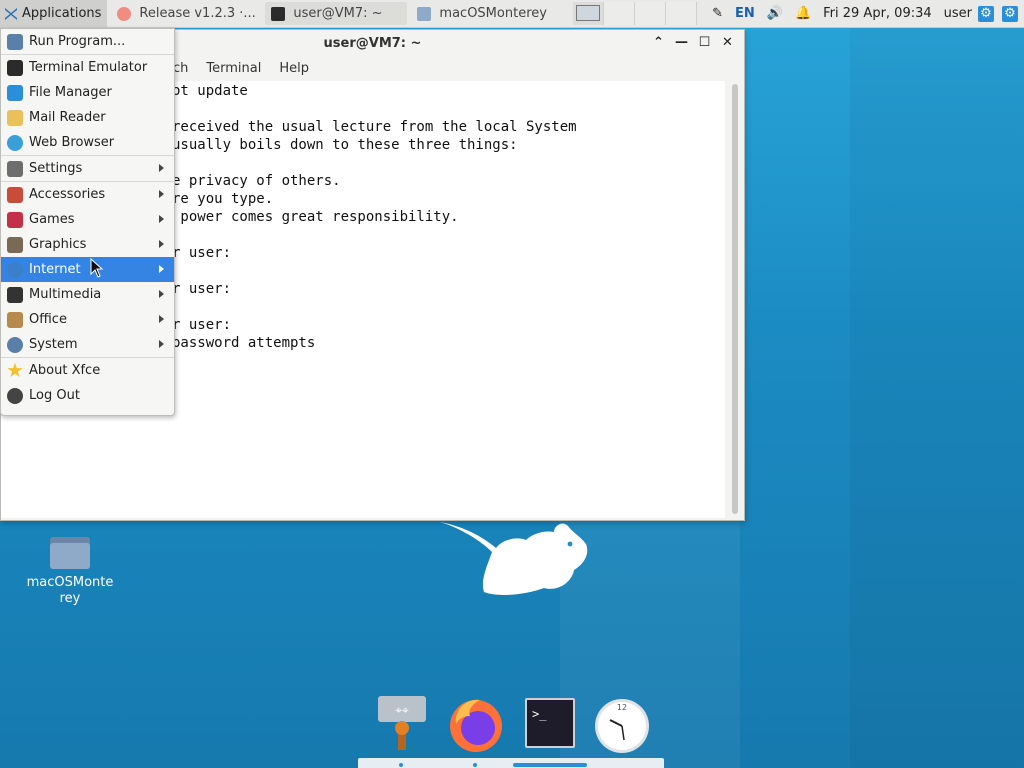 The image size is (1024, 768). I want to click on menu-item-label: Accessories, so click(67, 194).